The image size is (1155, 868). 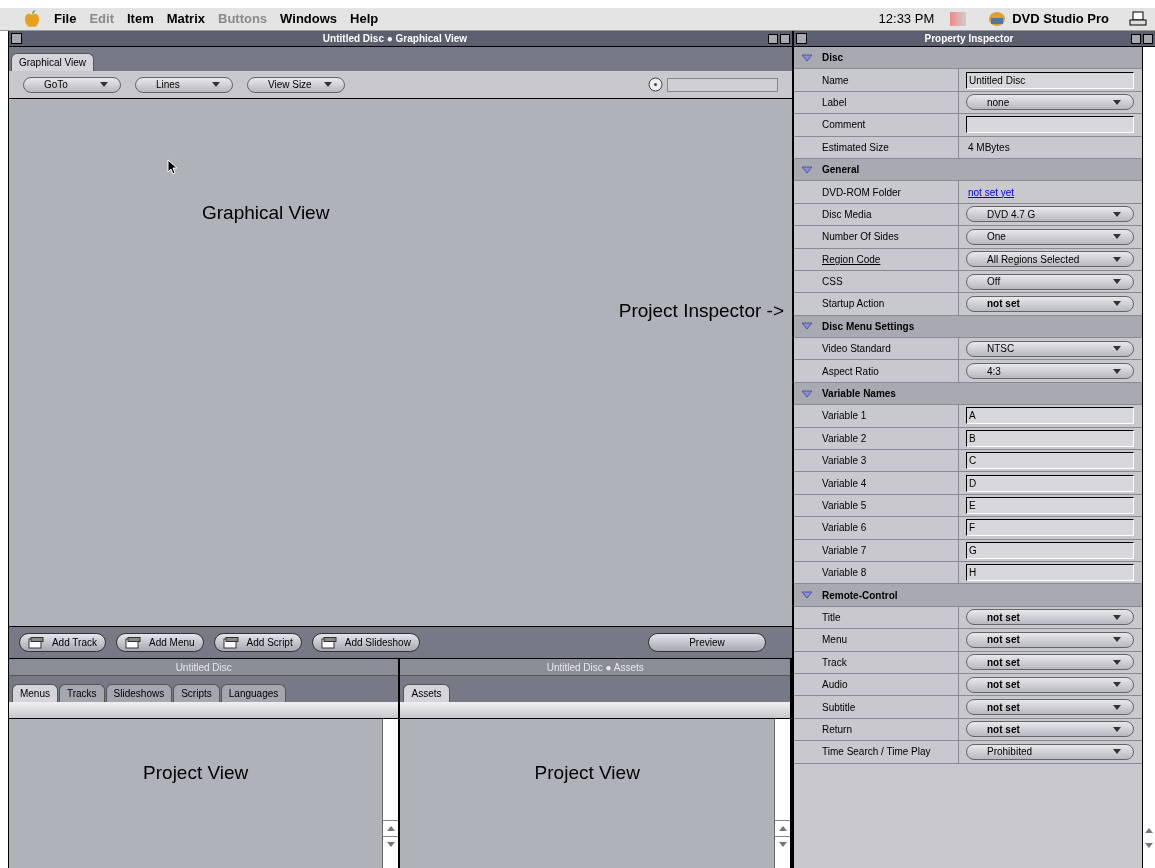 What do you see at coordinates (309, 19) in the screenshot?
I see `menu-item: Windows` at bounding box center [309, 19].